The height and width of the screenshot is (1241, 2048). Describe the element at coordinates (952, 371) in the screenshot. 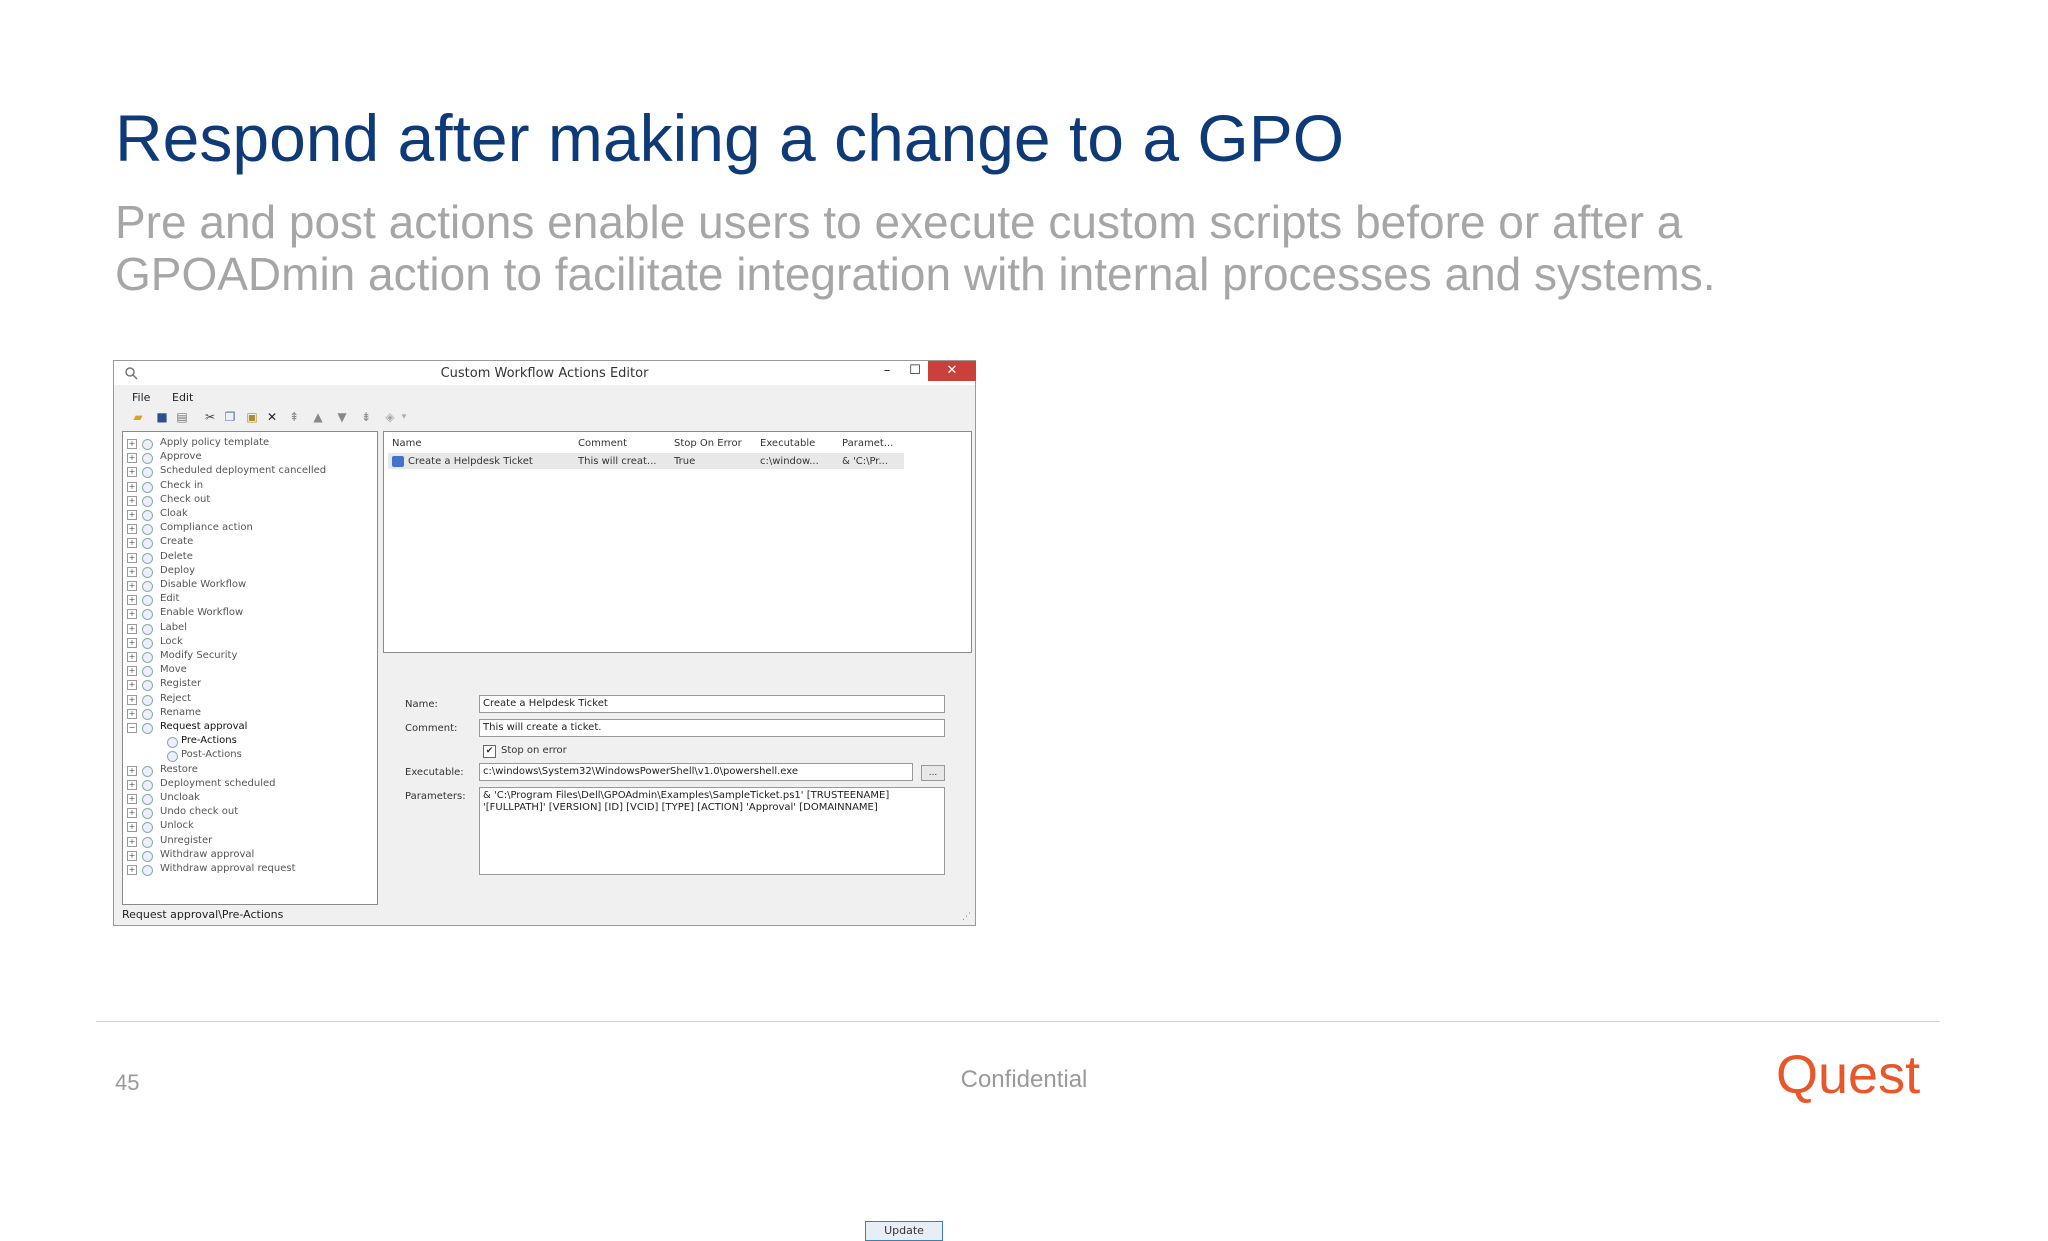

I see `close-button: ✕` at that location.